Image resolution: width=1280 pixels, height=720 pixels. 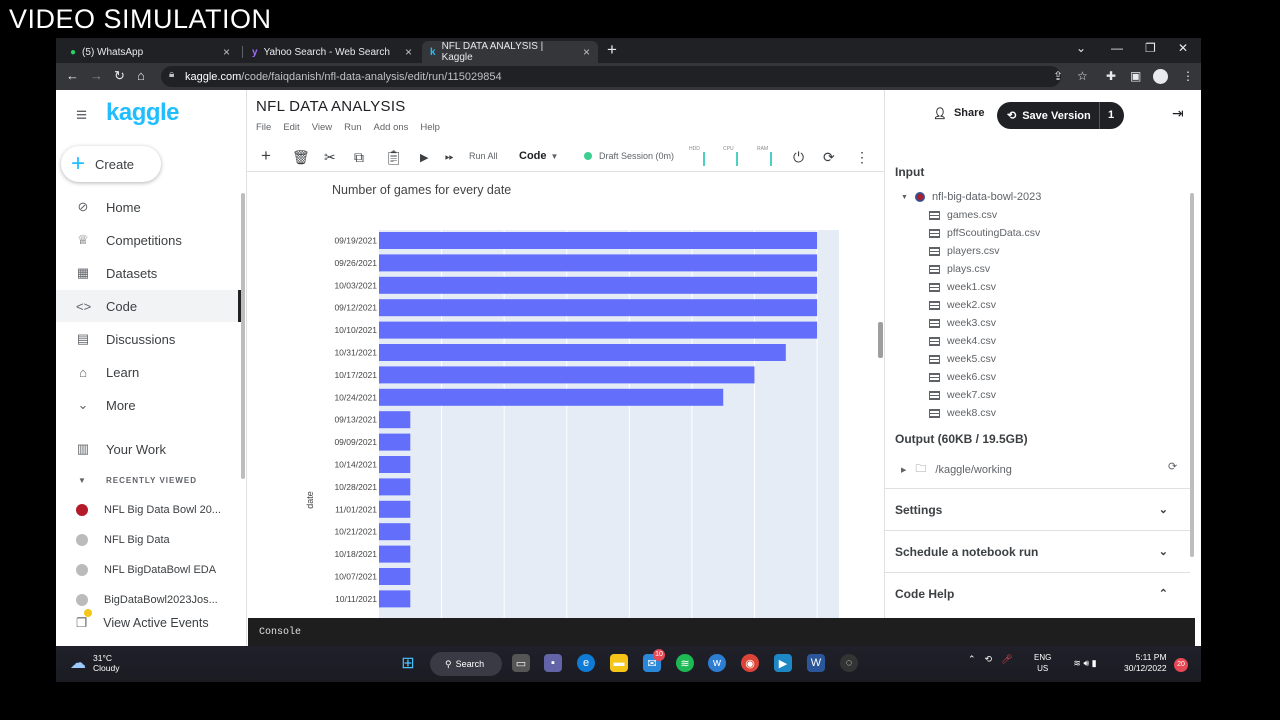 What do you see at coordinates (717, 663) in the screenshot?
I see `app-icon: w` at bounding box center [717, 663].